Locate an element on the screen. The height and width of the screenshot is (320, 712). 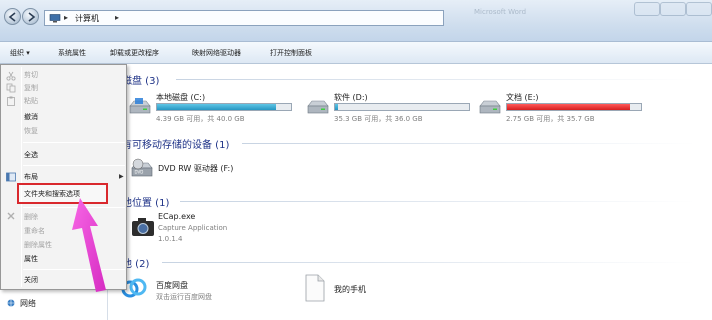
maximize-button is located at coordinates (673, 9).